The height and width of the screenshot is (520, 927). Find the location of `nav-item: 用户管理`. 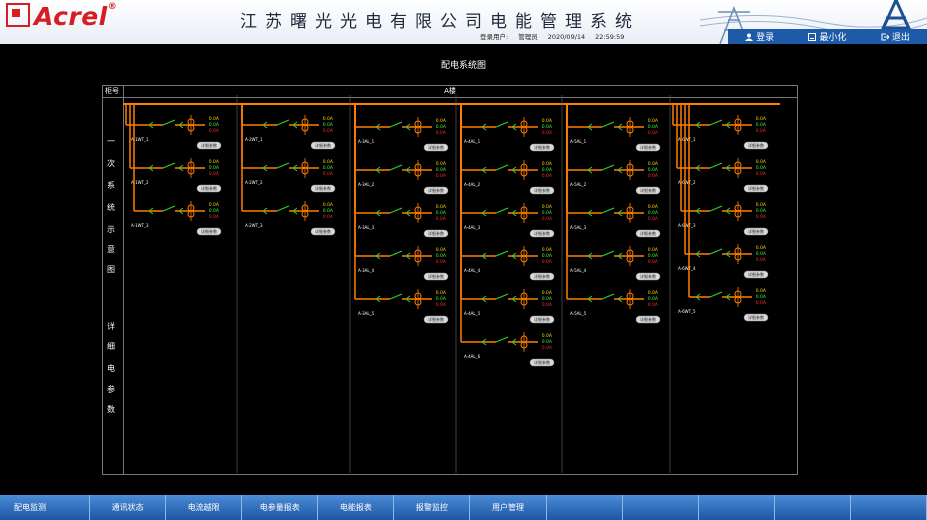

nav-item: 用户管理 is located at coordinates (508, 507).